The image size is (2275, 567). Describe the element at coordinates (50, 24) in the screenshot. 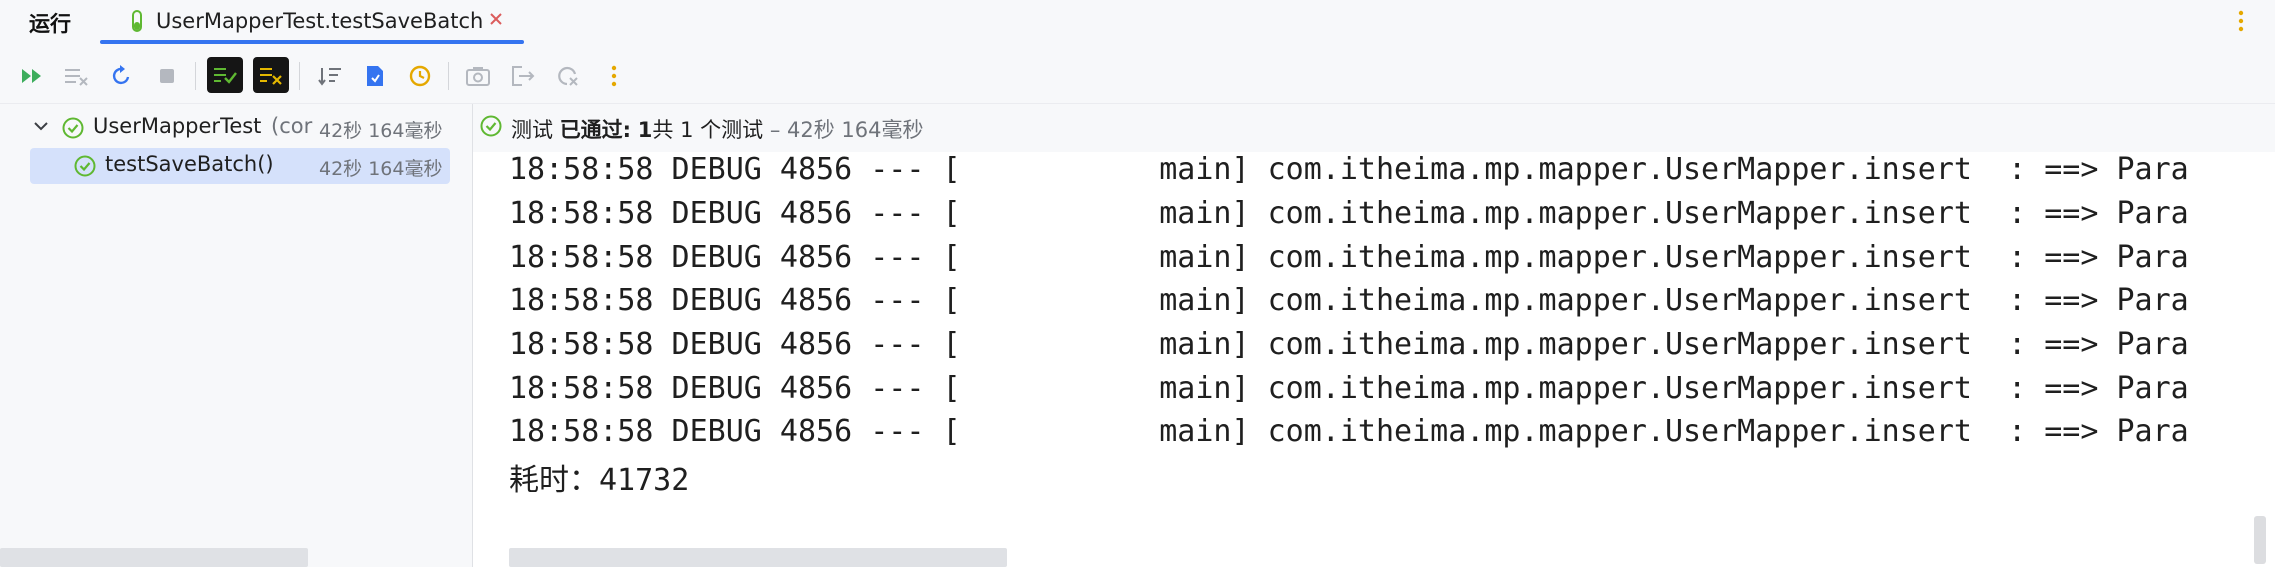

I see `run-window-title: 运行` at that location.